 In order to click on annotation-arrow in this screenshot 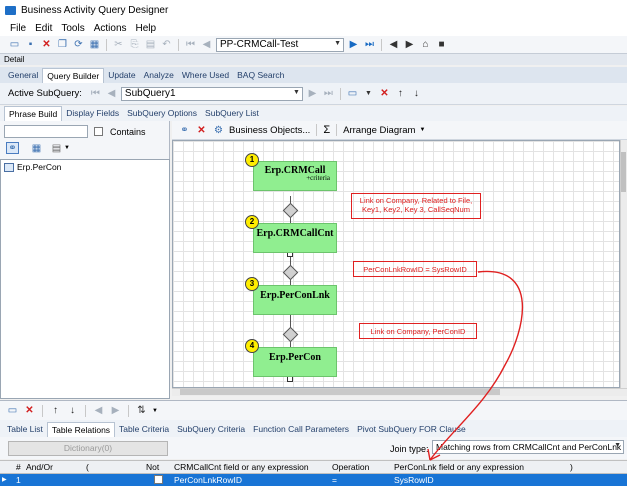, I will do `click(475, 365)`.